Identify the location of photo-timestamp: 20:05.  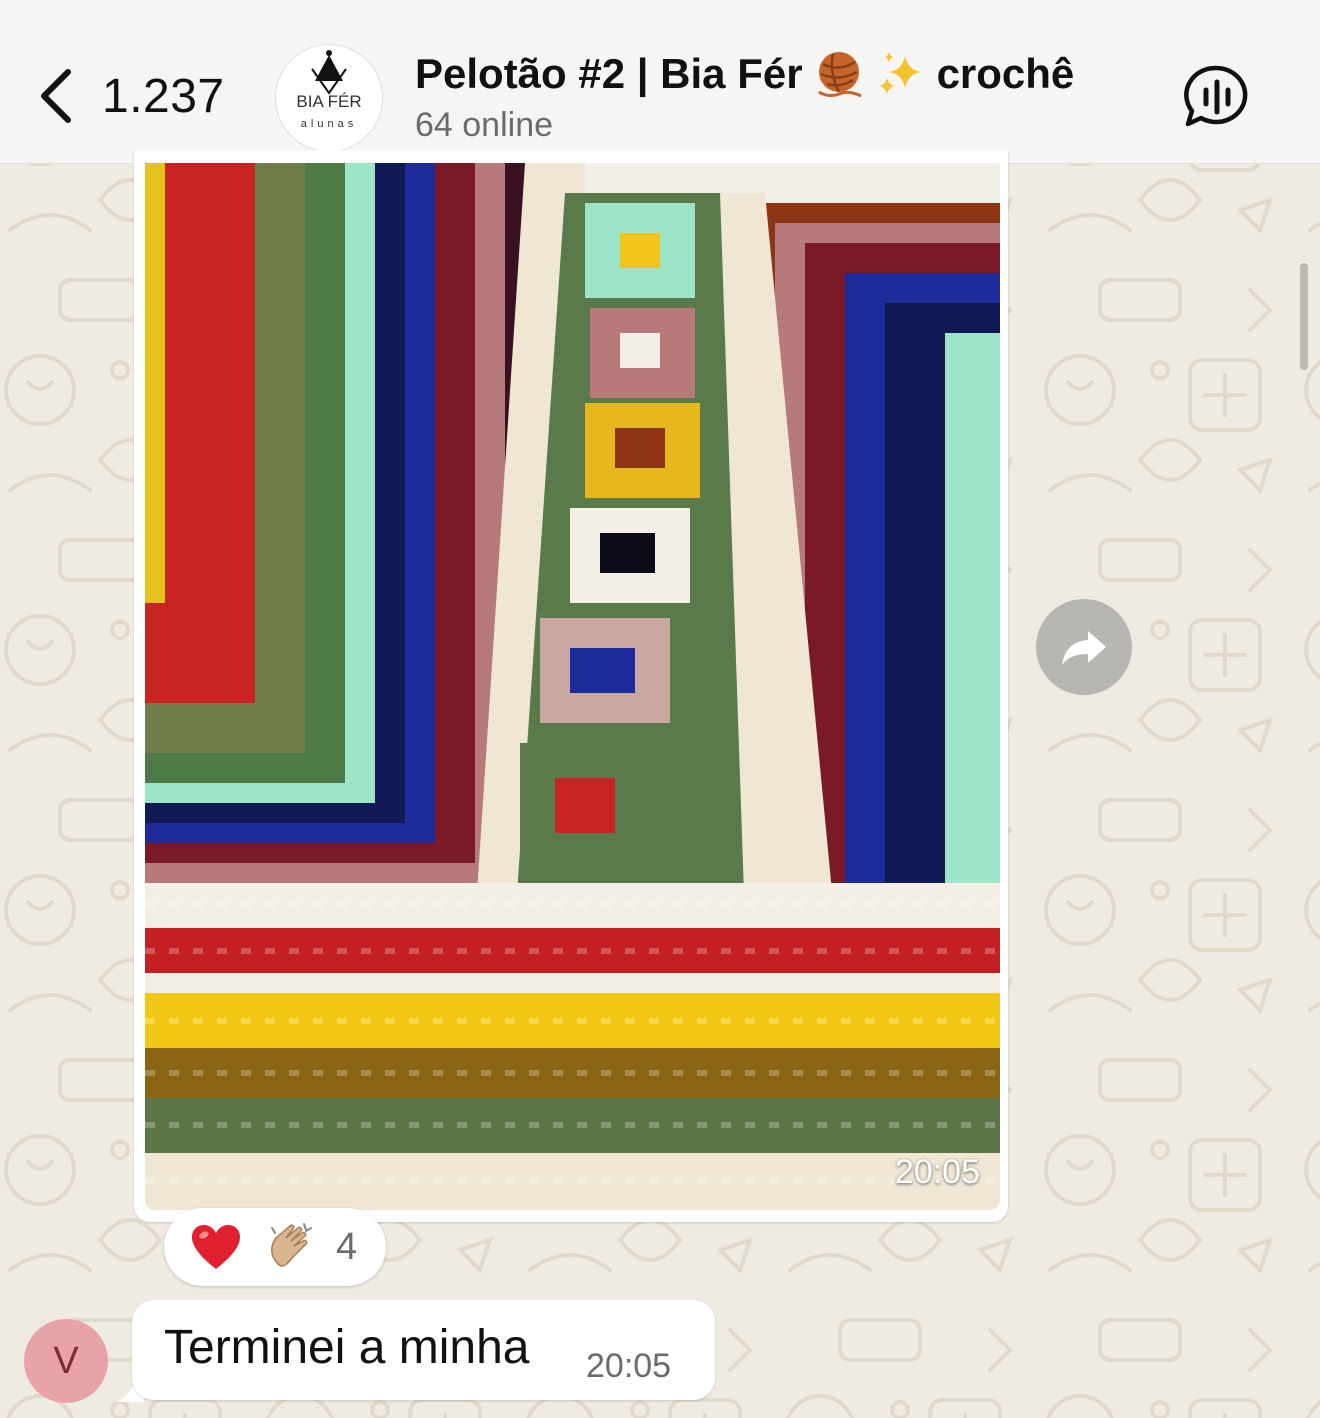
(937, 1172).